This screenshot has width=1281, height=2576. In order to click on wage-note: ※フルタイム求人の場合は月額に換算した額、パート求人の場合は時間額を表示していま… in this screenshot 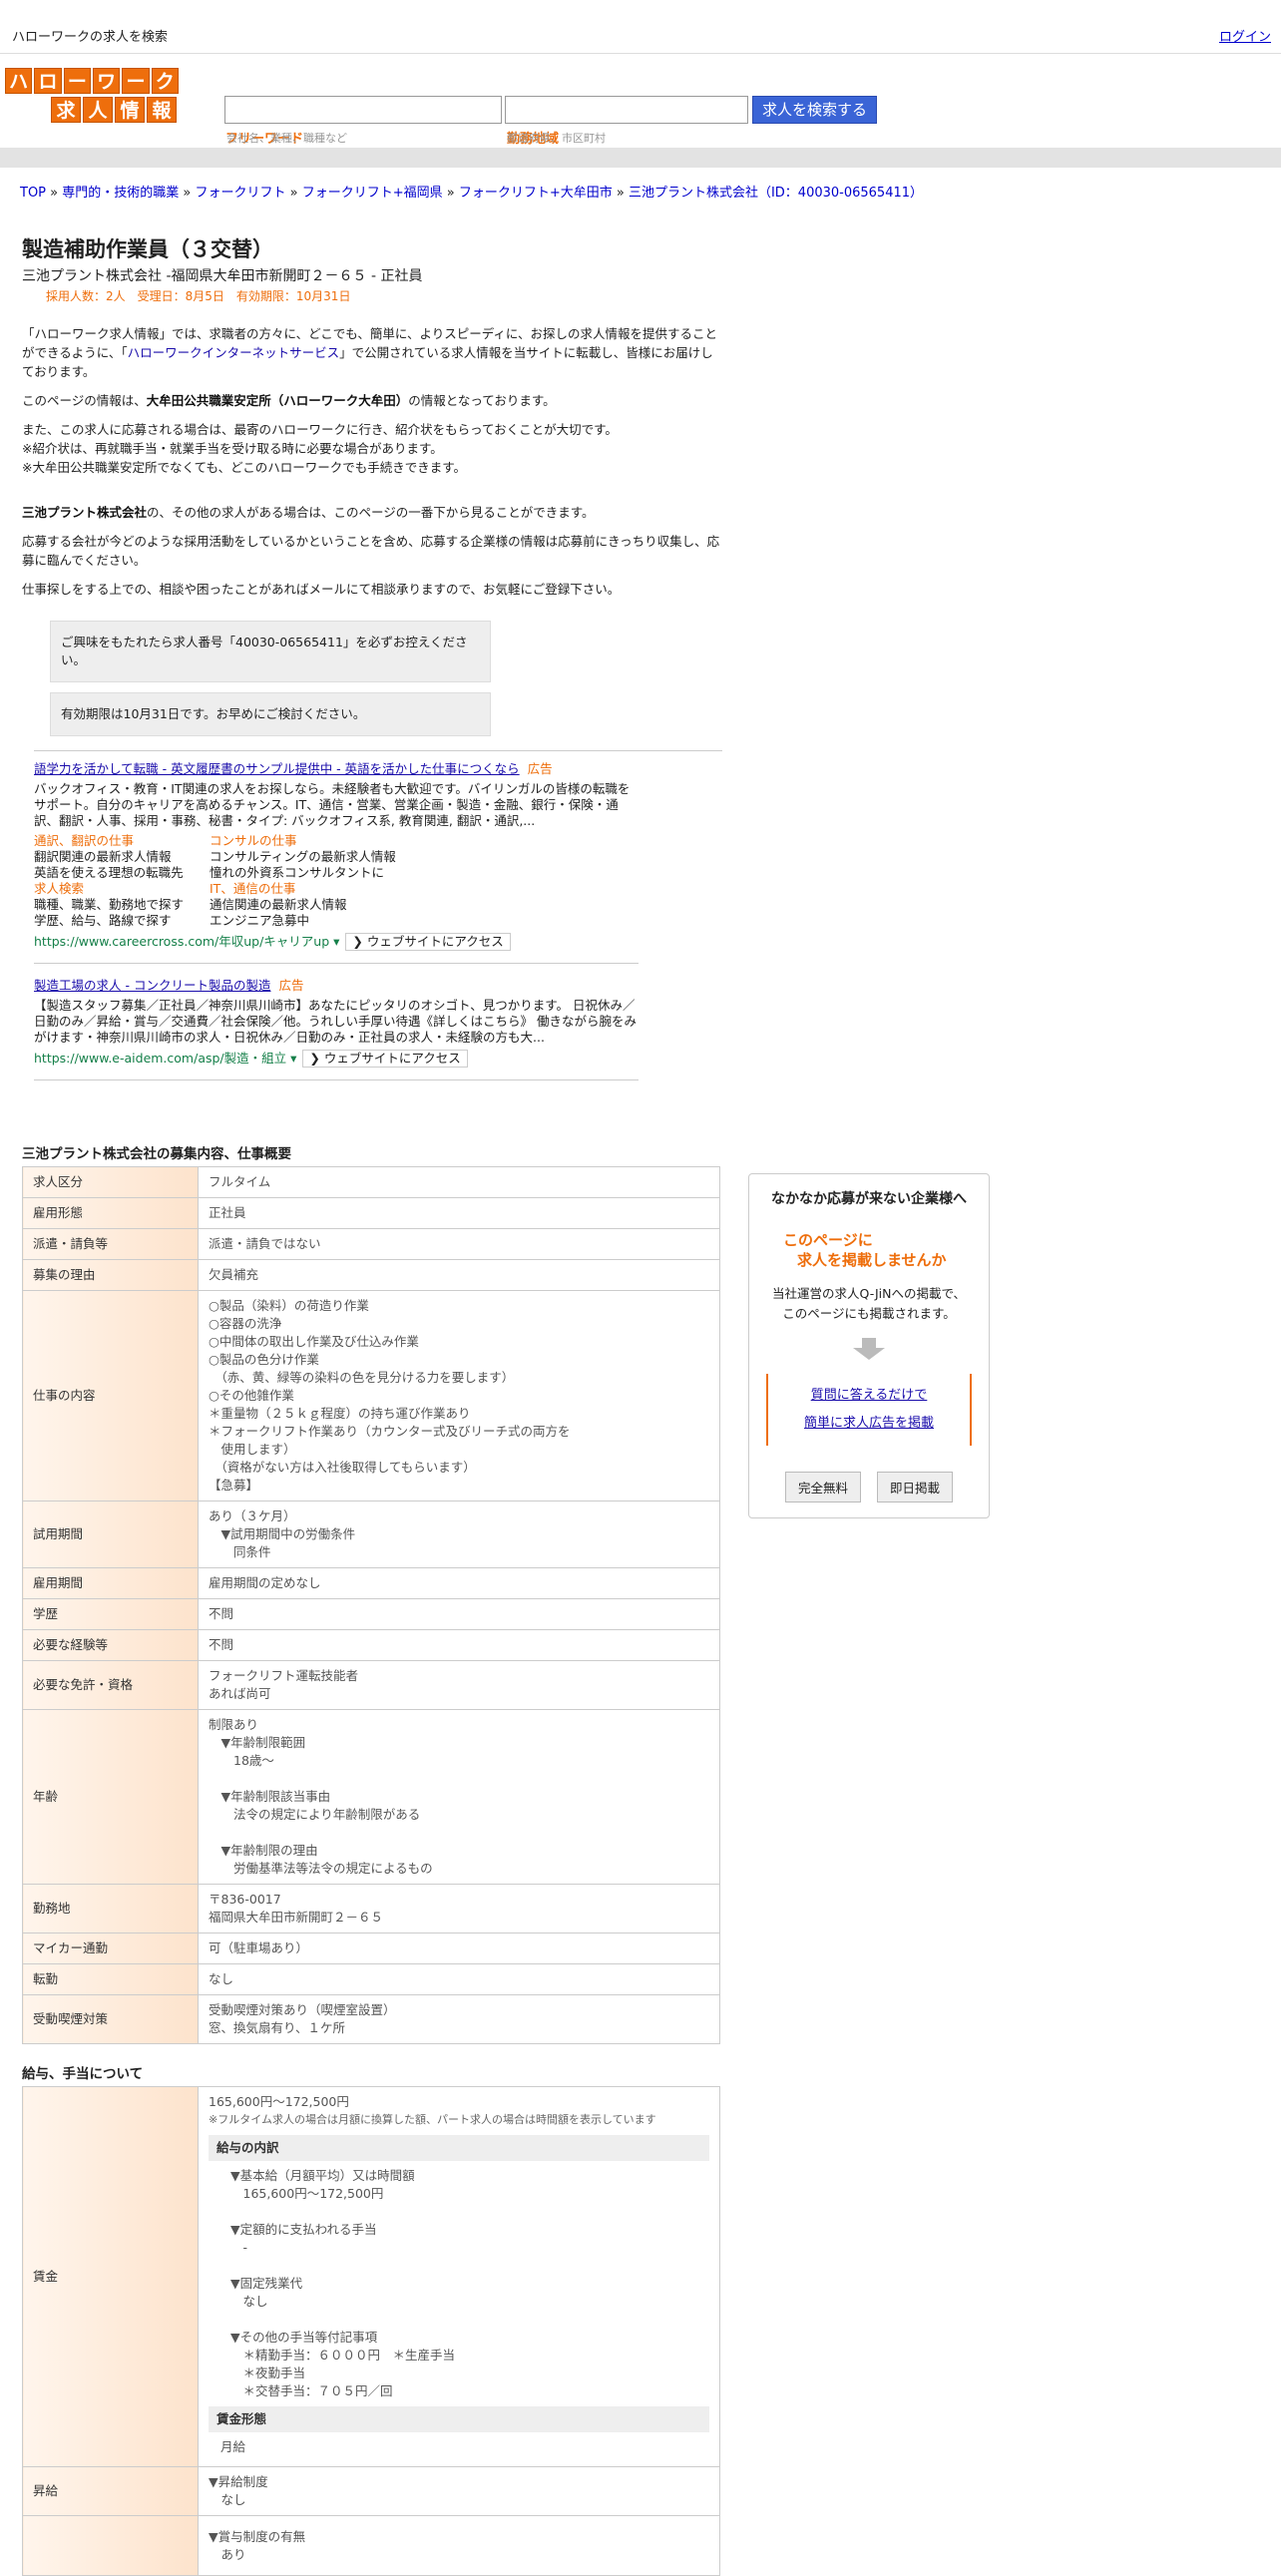, I will do `click(432, 2119)`.